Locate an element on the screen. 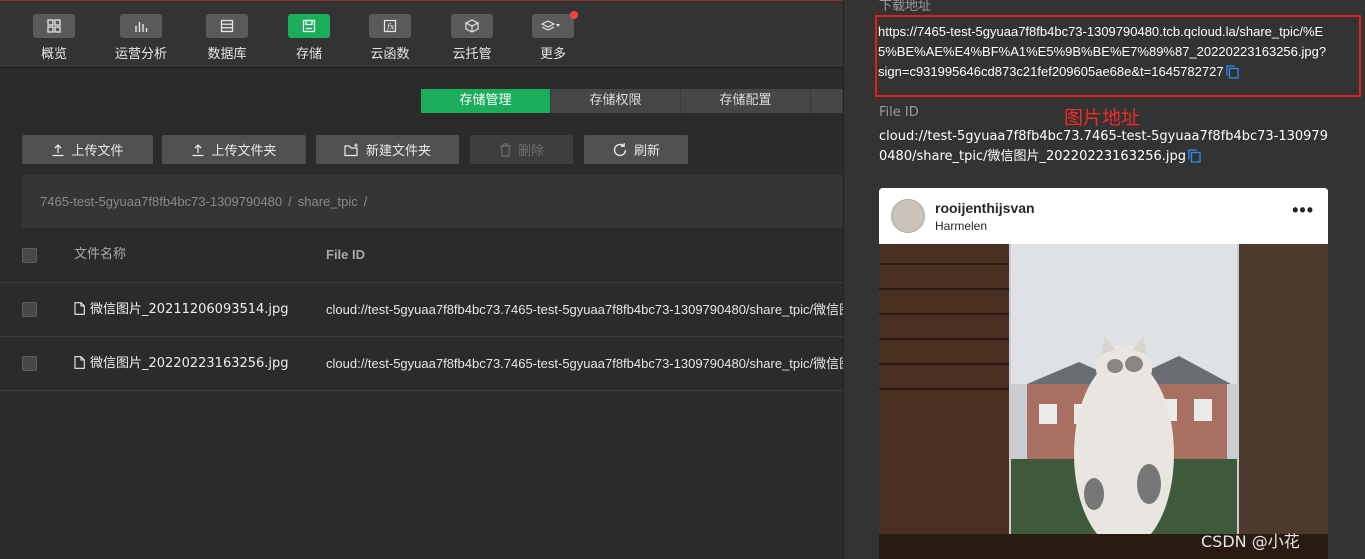 Image resolution: width=1365 pixels, height=559 pixels. table-header: 文件名称 File ID is located at coordinates (421, 255).